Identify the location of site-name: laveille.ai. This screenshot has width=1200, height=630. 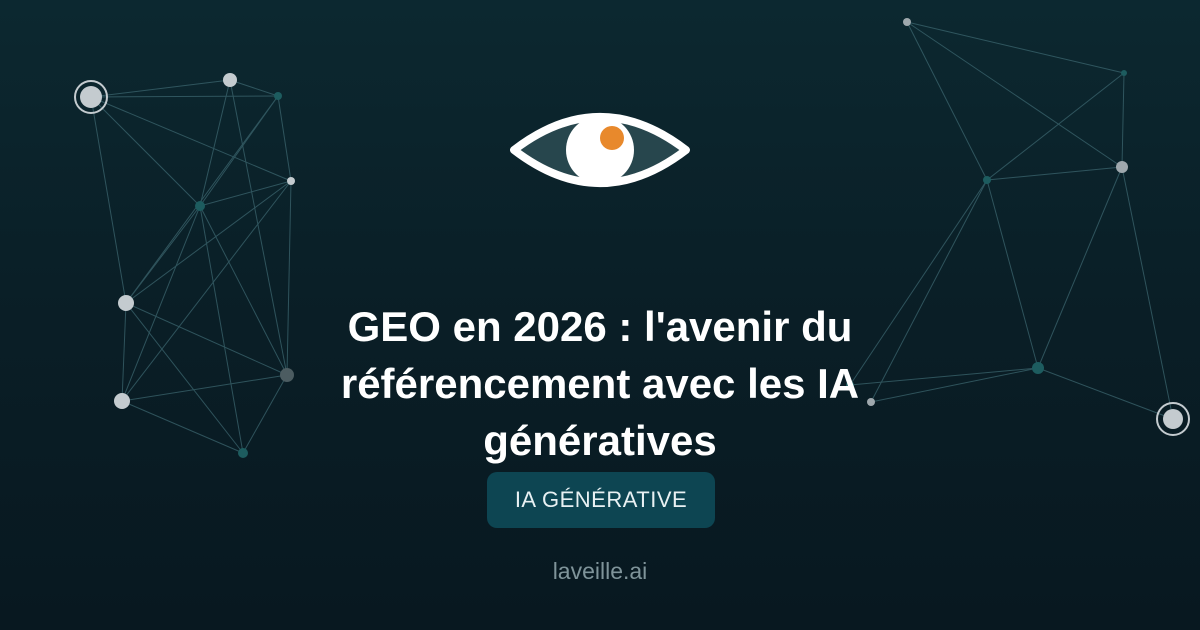
(600, 571).